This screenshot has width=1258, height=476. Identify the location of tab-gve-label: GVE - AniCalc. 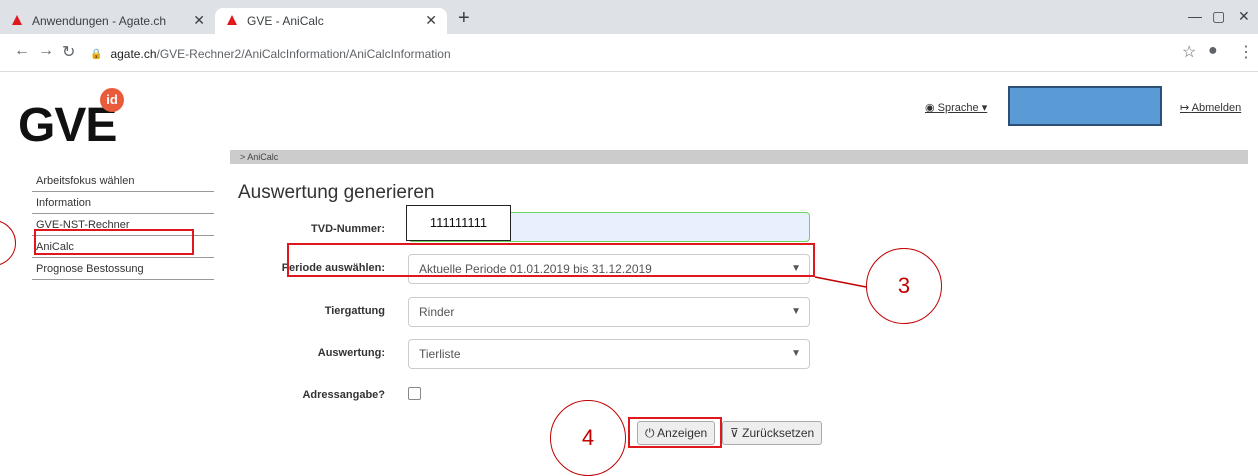
(285, 21).